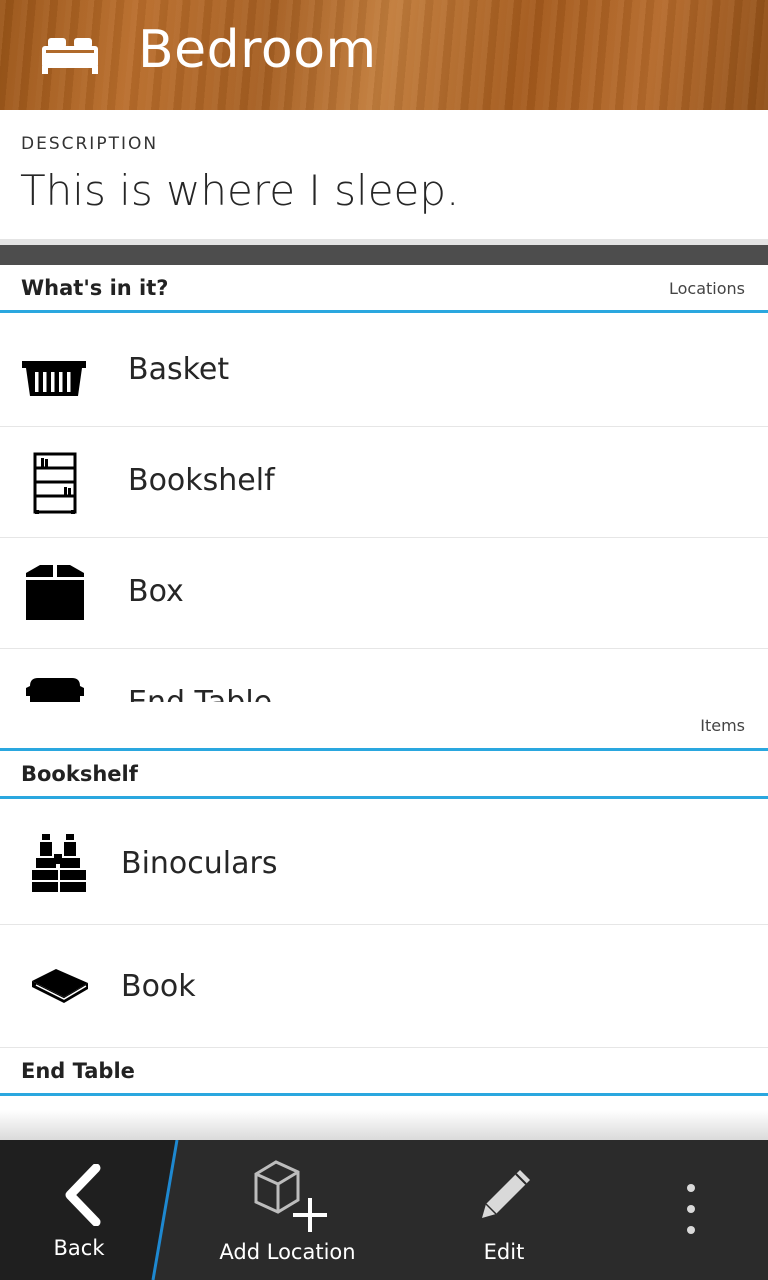 Image resolution: width=768 pixels, height=1280 pixels. I want to click on group-header-end-table: End Table, so click(384, 1072).